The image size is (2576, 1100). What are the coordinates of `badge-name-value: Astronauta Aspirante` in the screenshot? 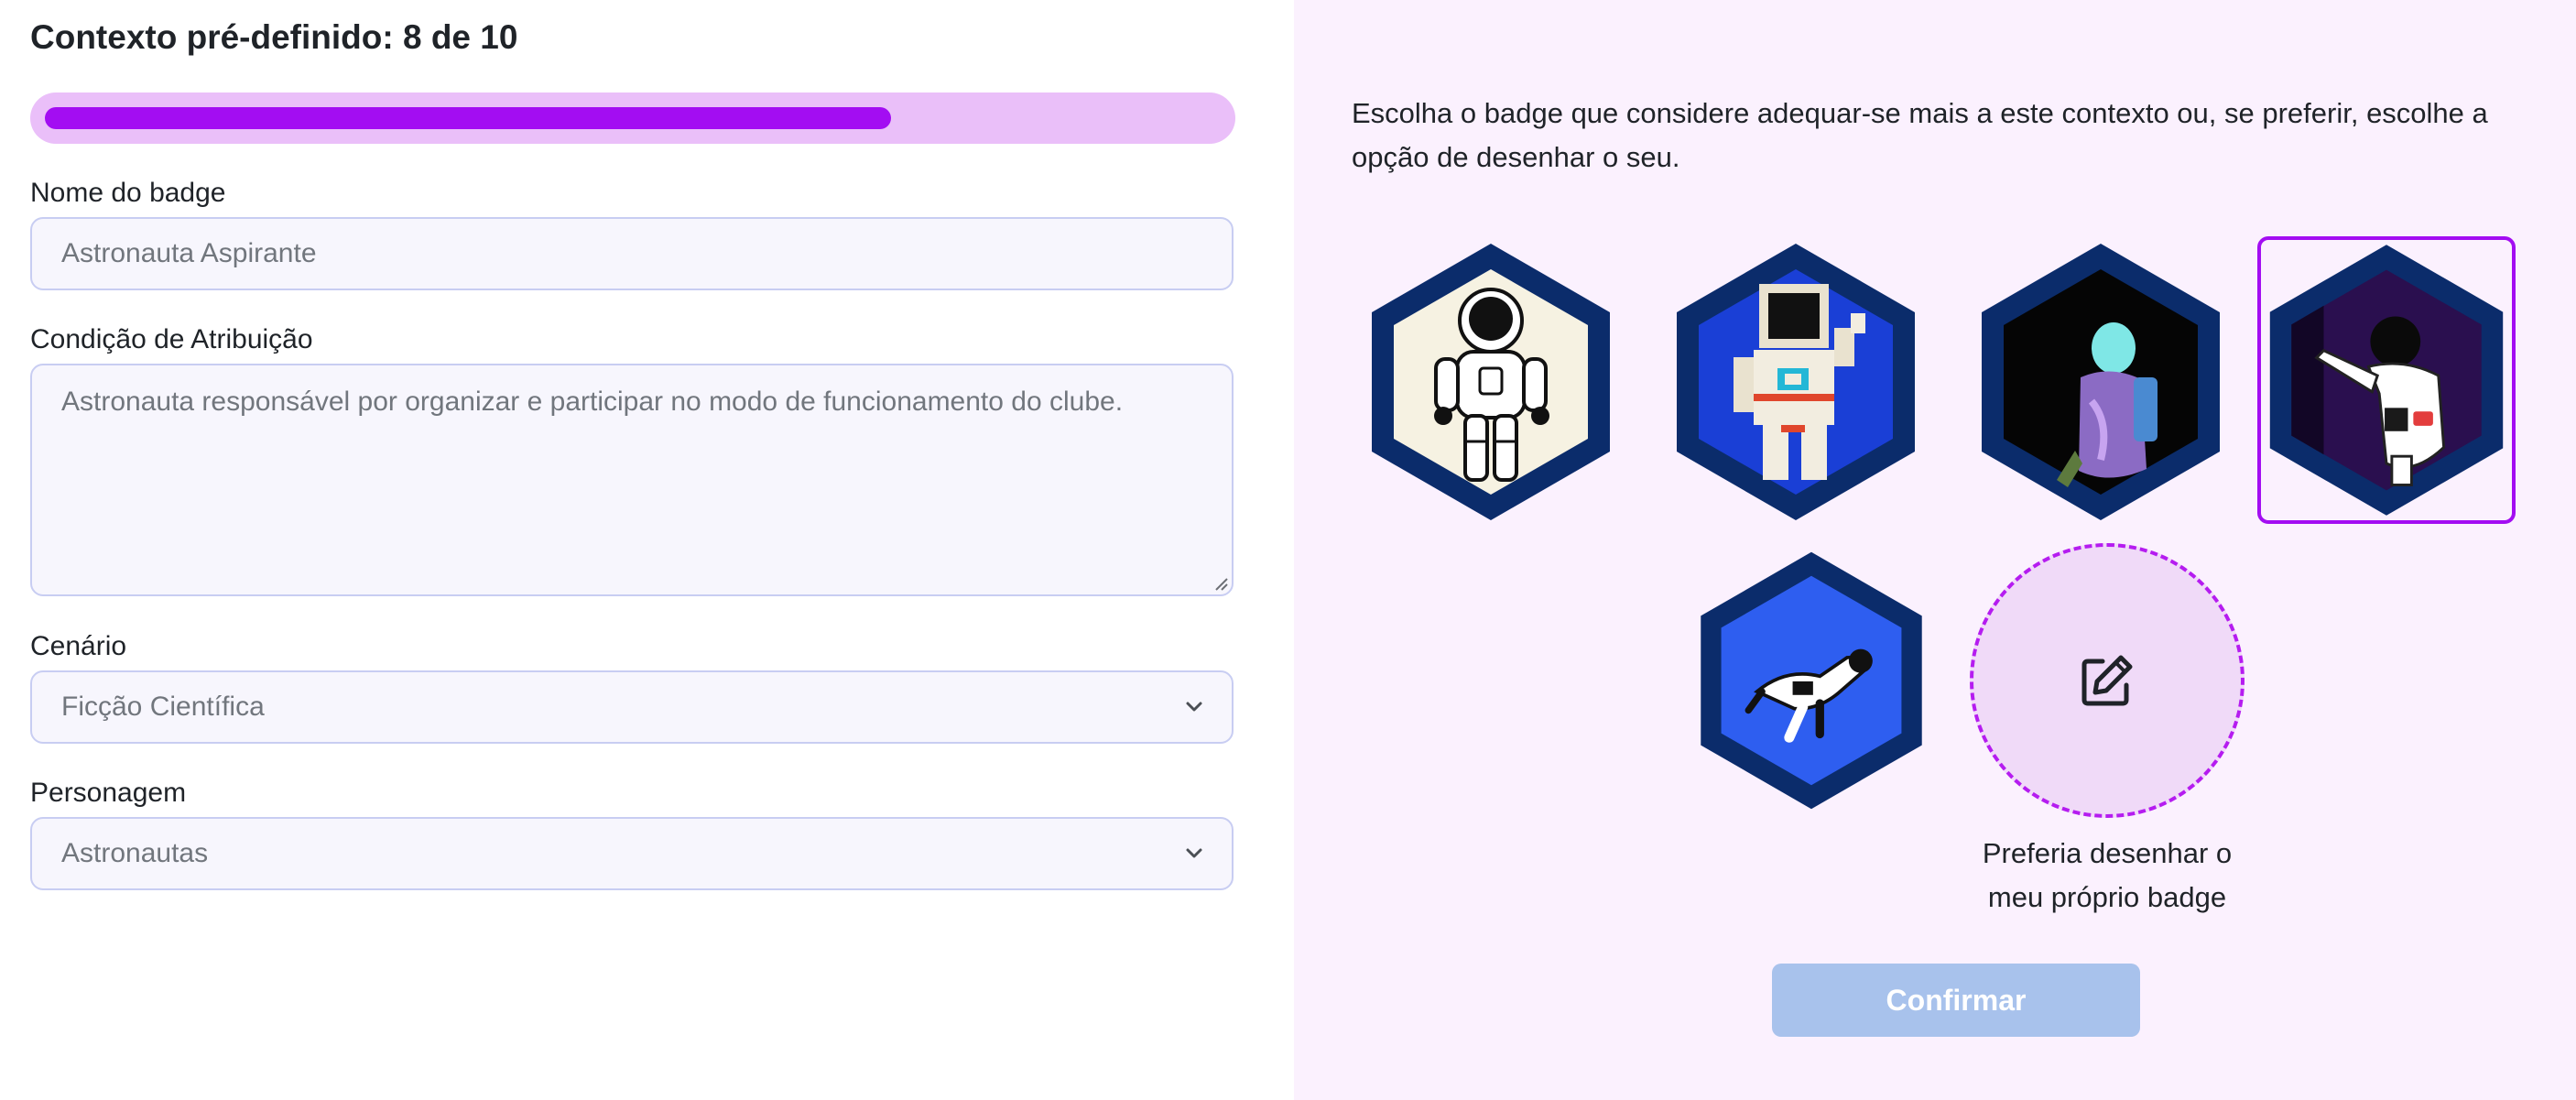 It's located at (189, 253).